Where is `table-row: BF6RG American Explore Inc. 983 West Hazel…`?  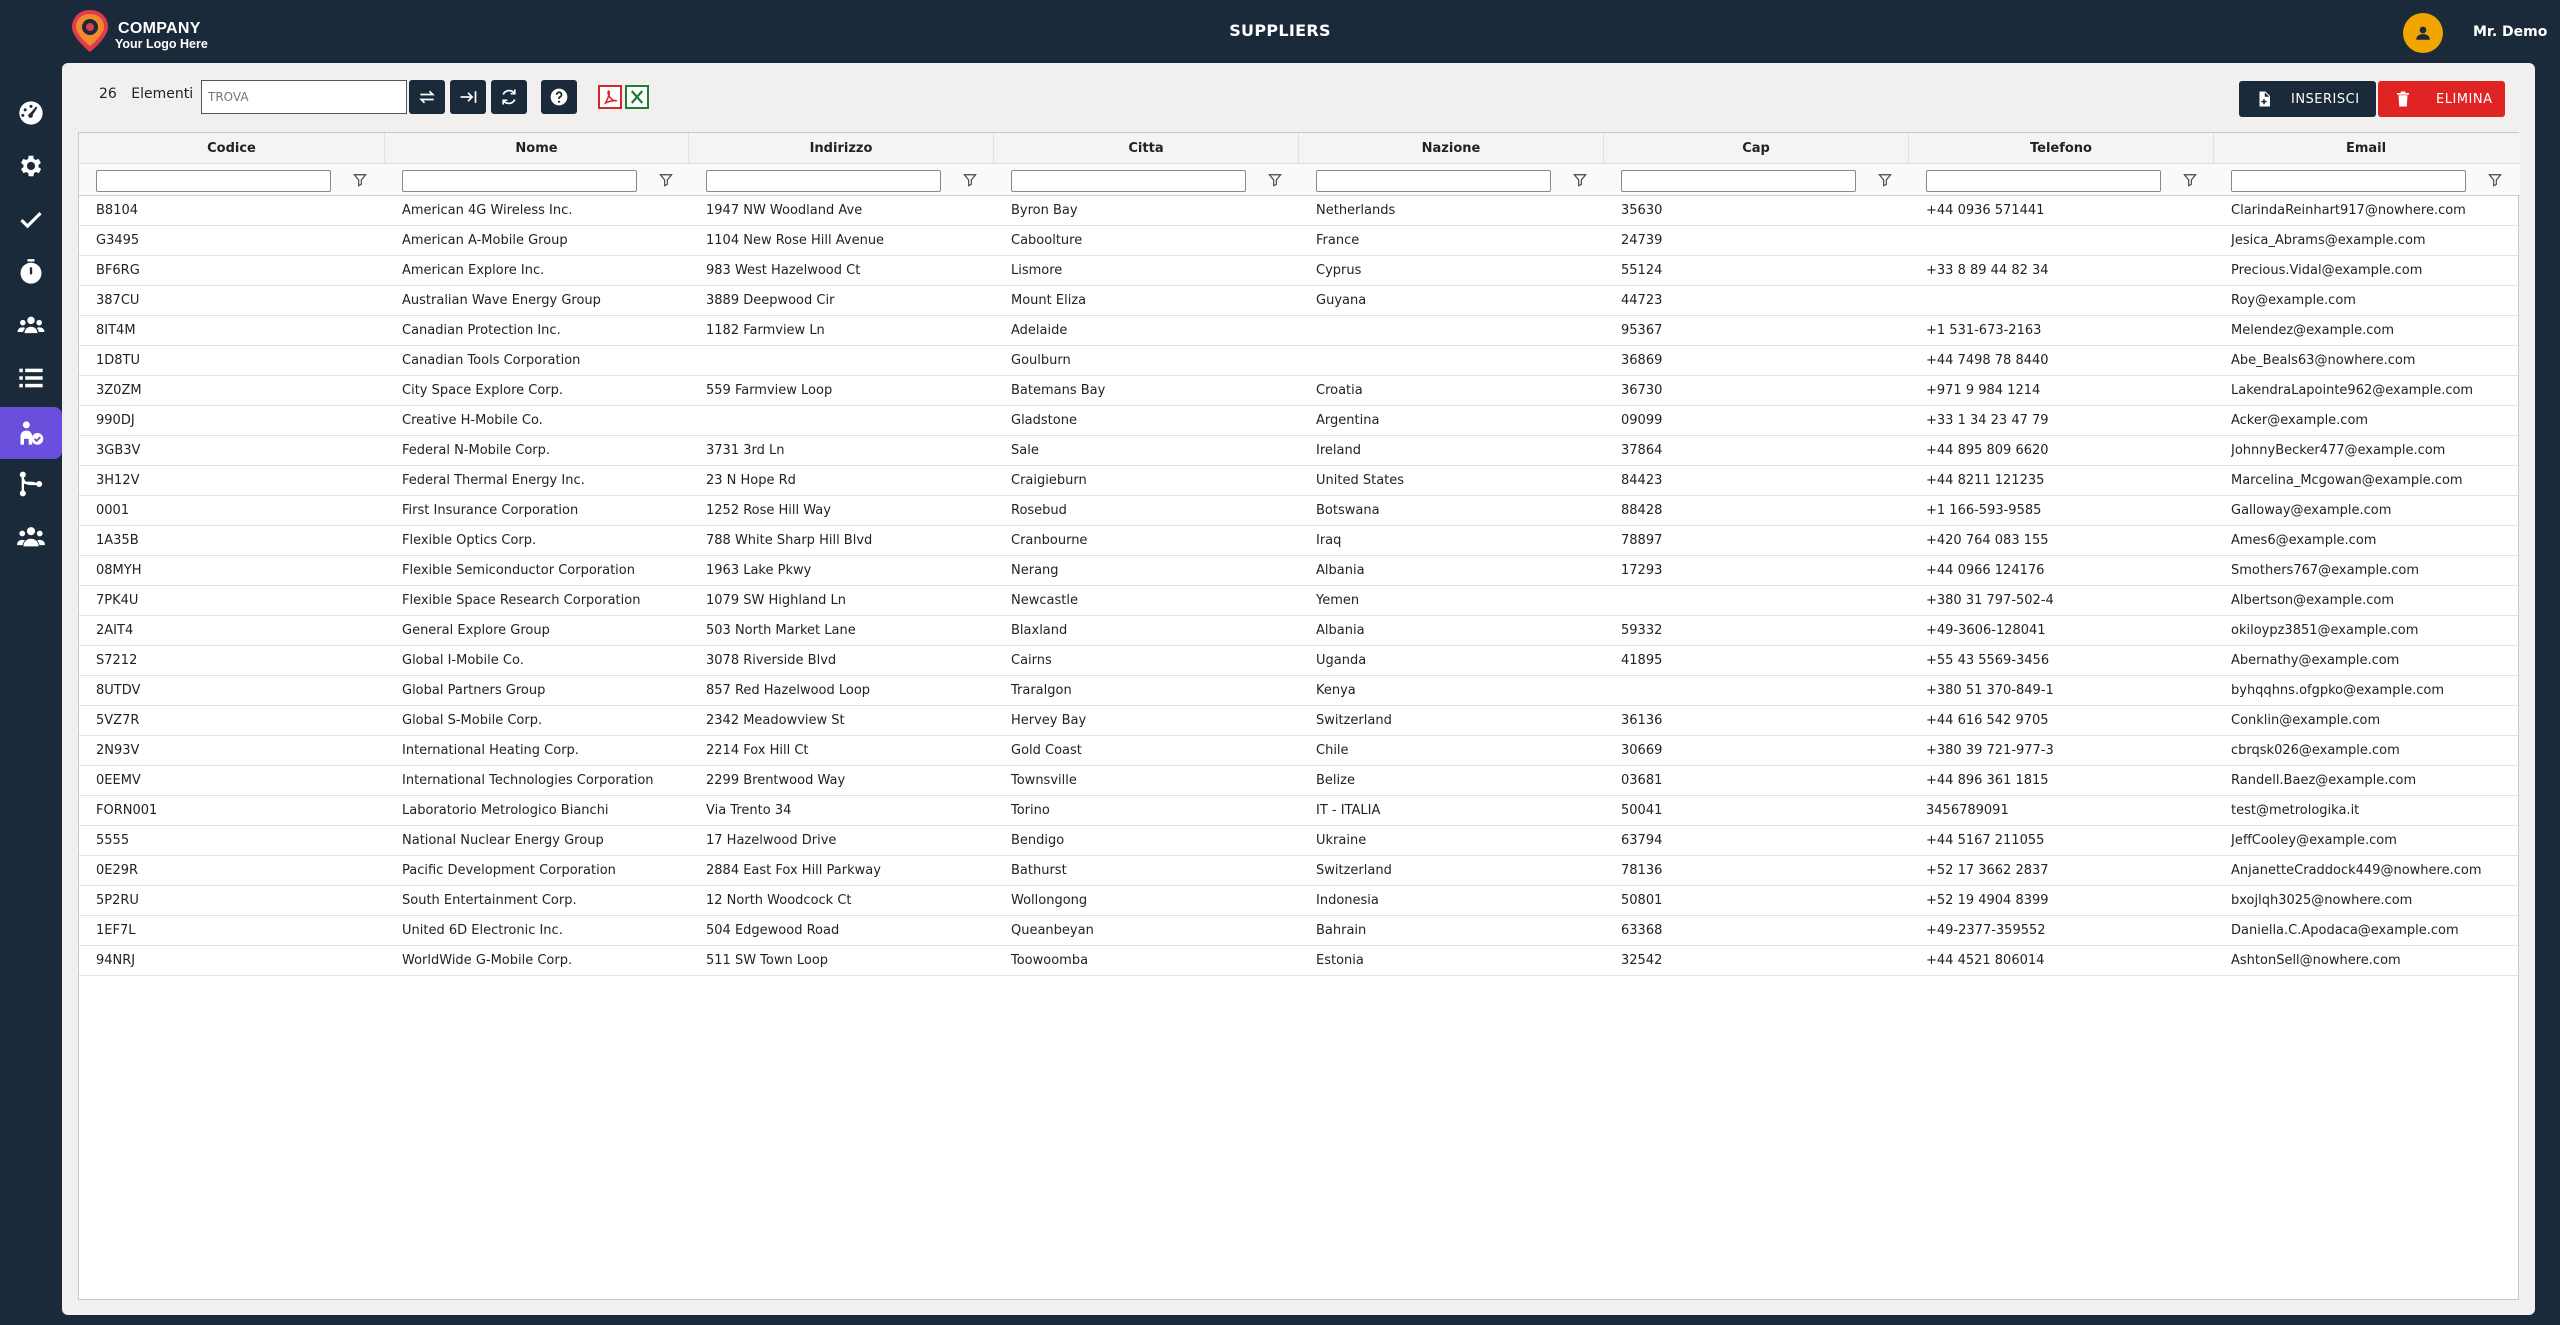
table-row: BF6RG American Explore Inc. 983 West Hazel… is located at coordinates (1299, 271).